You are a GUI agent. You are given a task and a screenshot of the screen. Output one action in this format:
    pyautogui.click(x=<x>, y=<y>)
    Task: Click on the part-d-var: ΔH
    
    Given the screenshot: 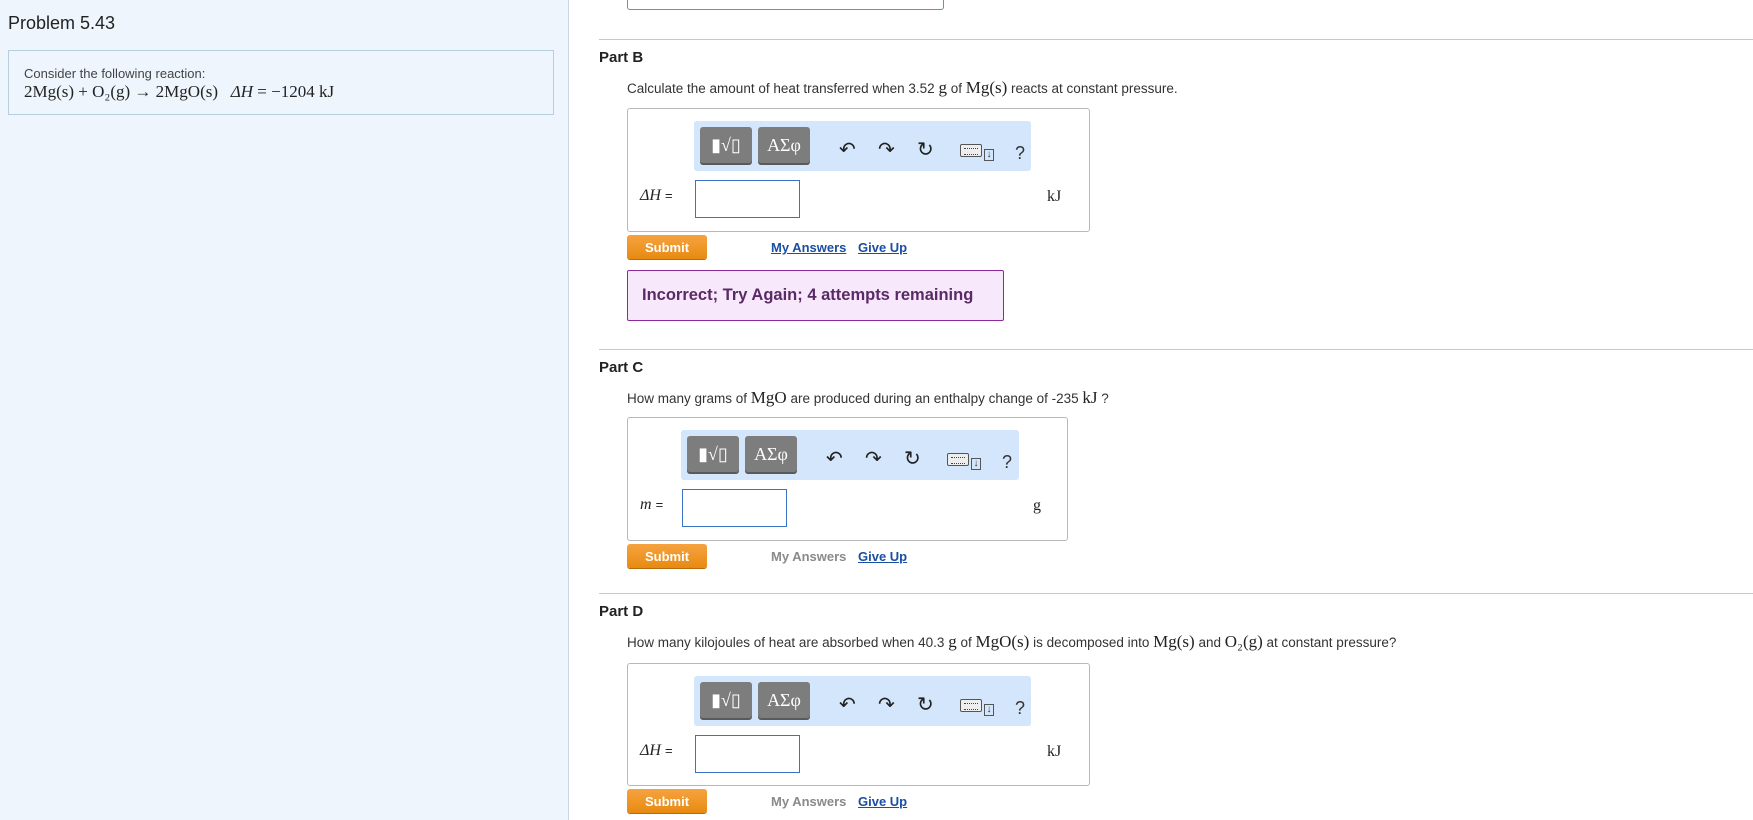 What is the action you would take?
    pyautogui.click(x=650, y=750)
    